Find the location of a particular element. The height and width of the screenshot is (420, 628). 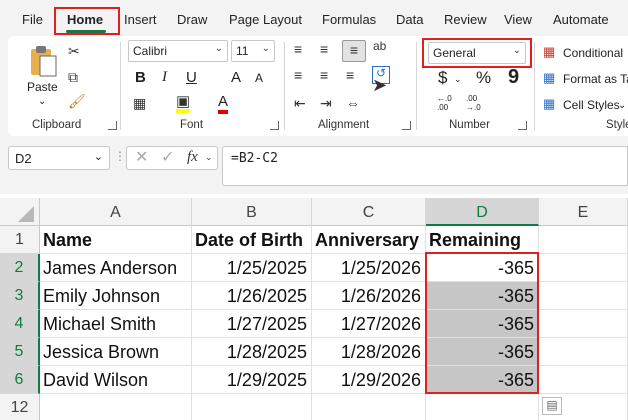

name-box: D2 ⌄ is located at coordinates (59, 158).